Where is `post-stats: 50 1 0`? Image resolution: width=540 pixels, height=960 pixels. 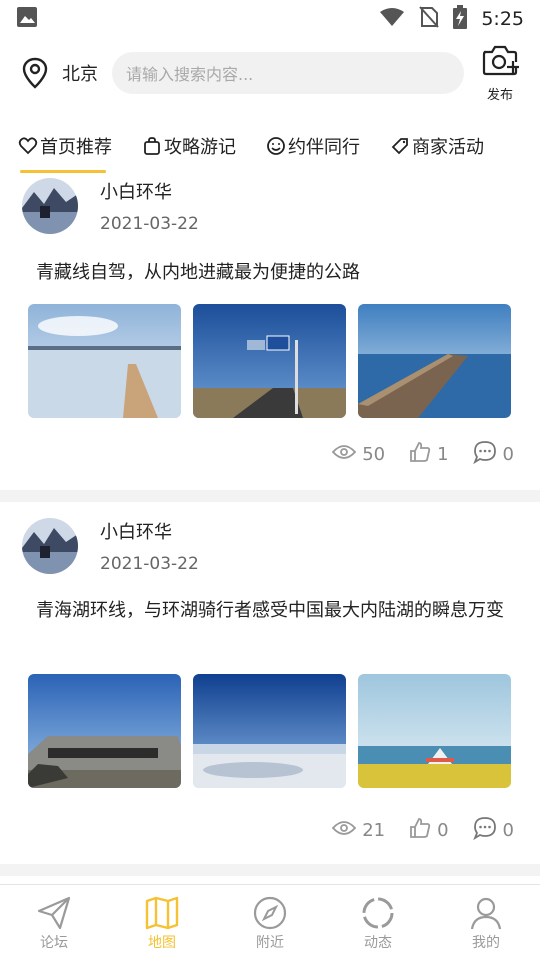 post-stats: 50 1 0 is located at coordinates (422, 454).